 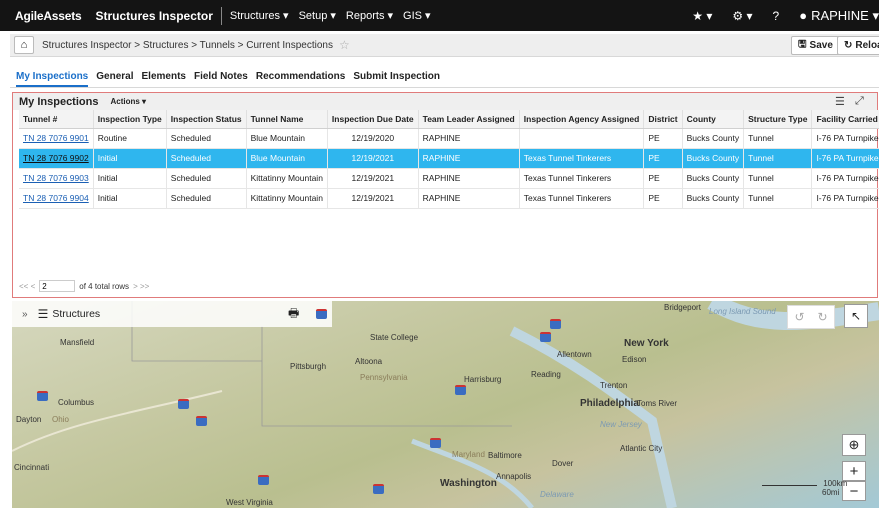 I want to click on app-title: Structures Inspector, so click(x=154, y=16).